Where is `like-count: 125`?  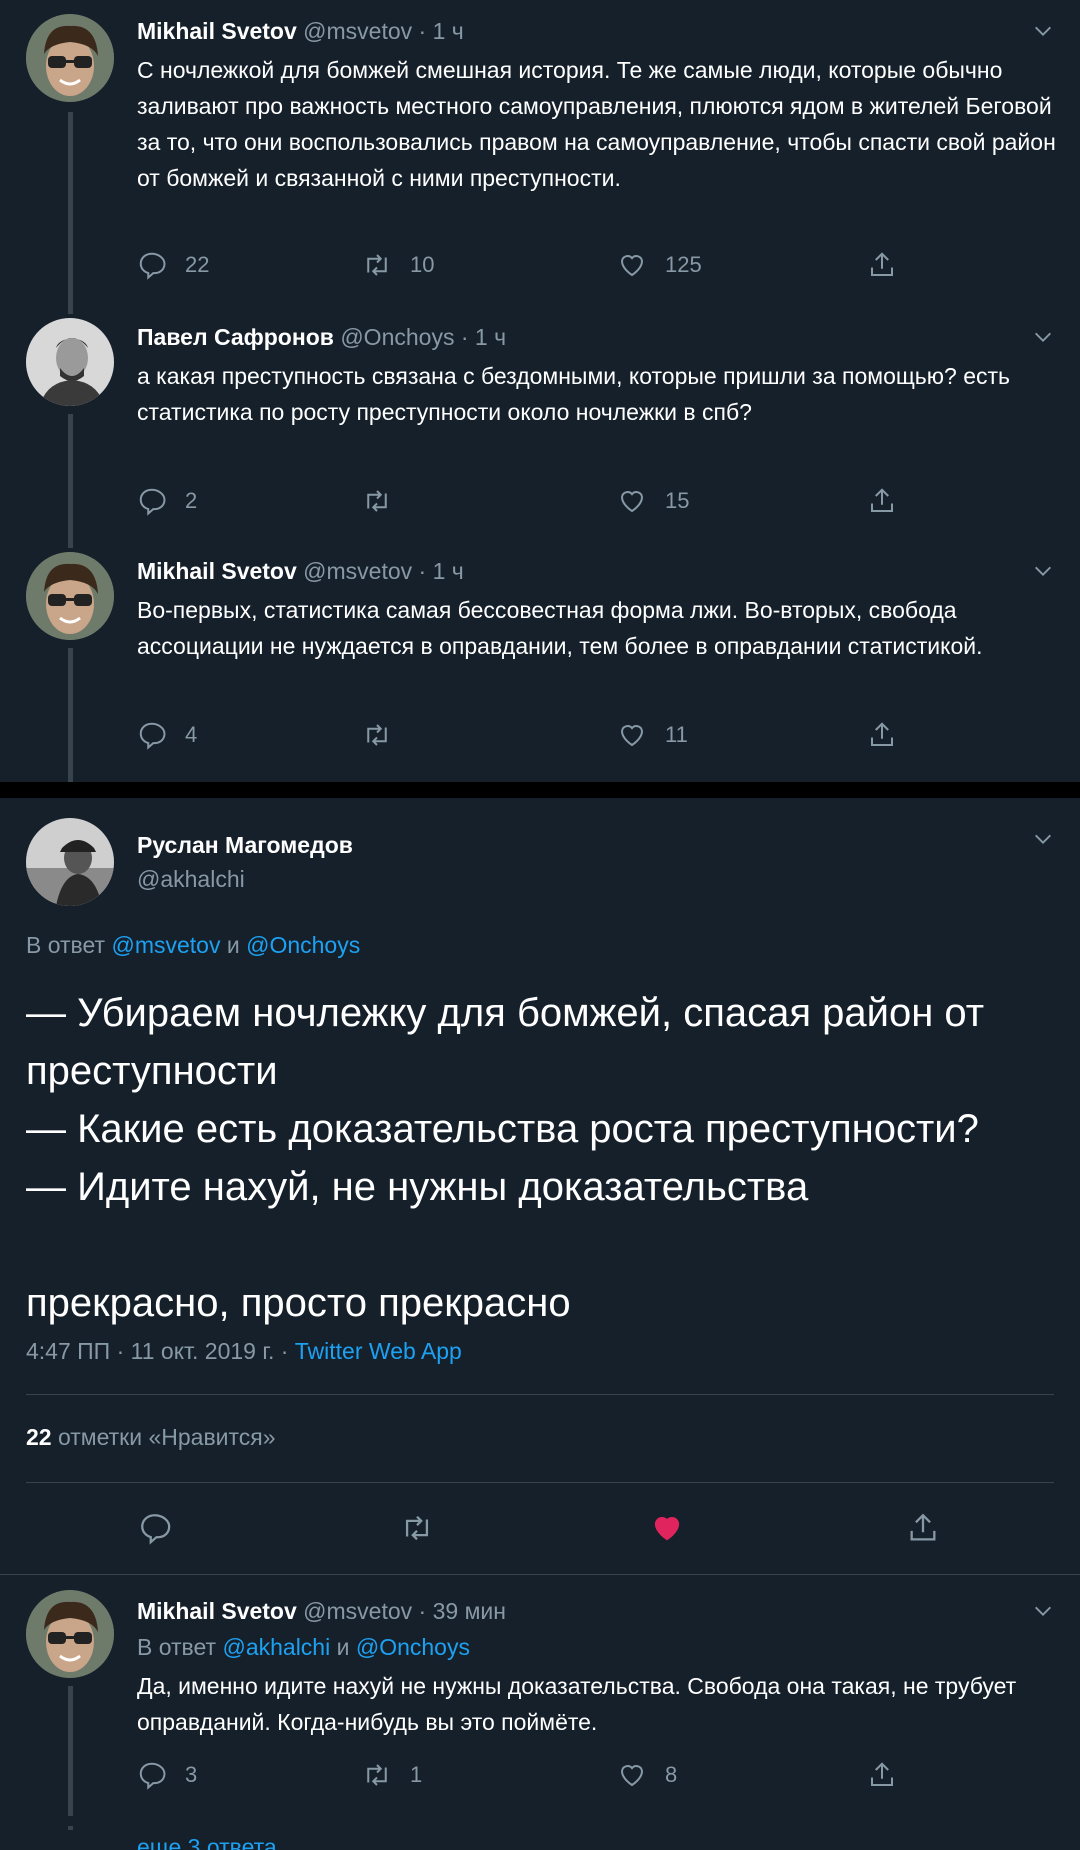 like-count: 125 is located at coordinates (683, 264).